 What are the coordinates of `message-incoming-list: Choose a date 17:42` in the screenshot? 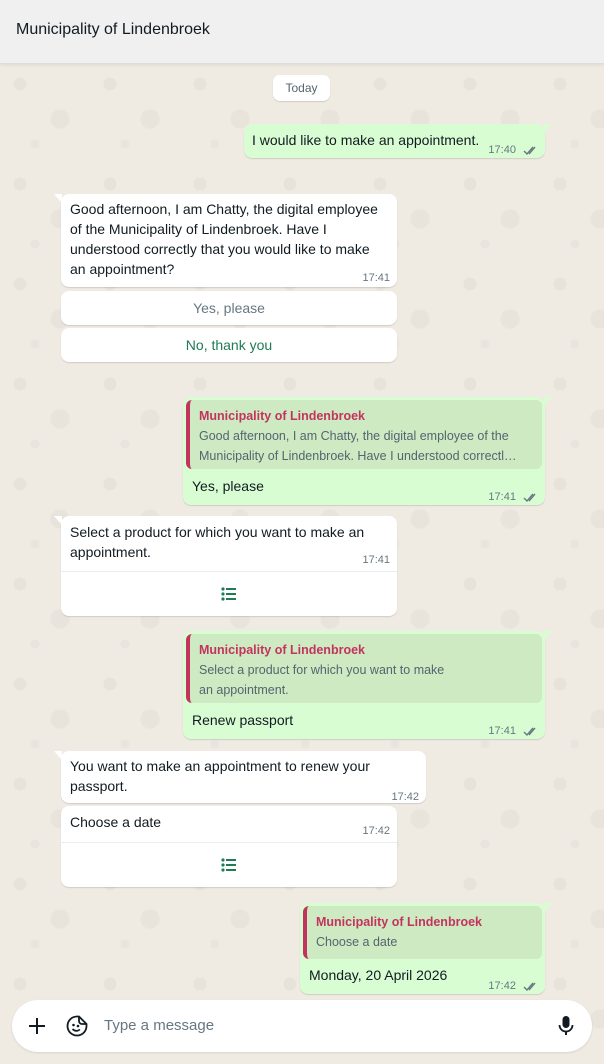 It's located at (229, 846).